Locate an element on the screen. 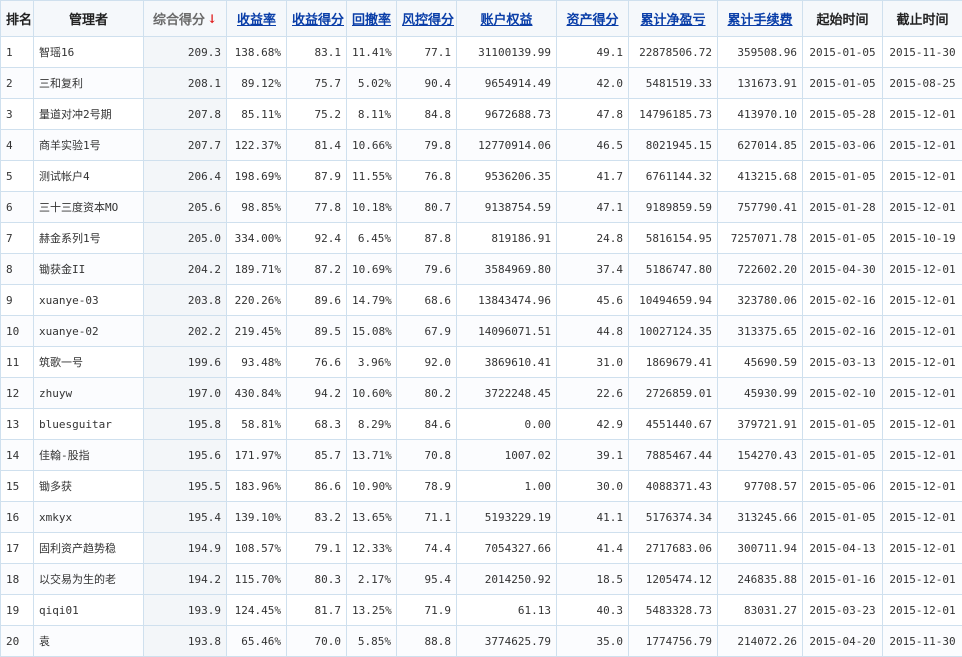  drawdown-cell: 6.45% is located at coordinates (372, 238).